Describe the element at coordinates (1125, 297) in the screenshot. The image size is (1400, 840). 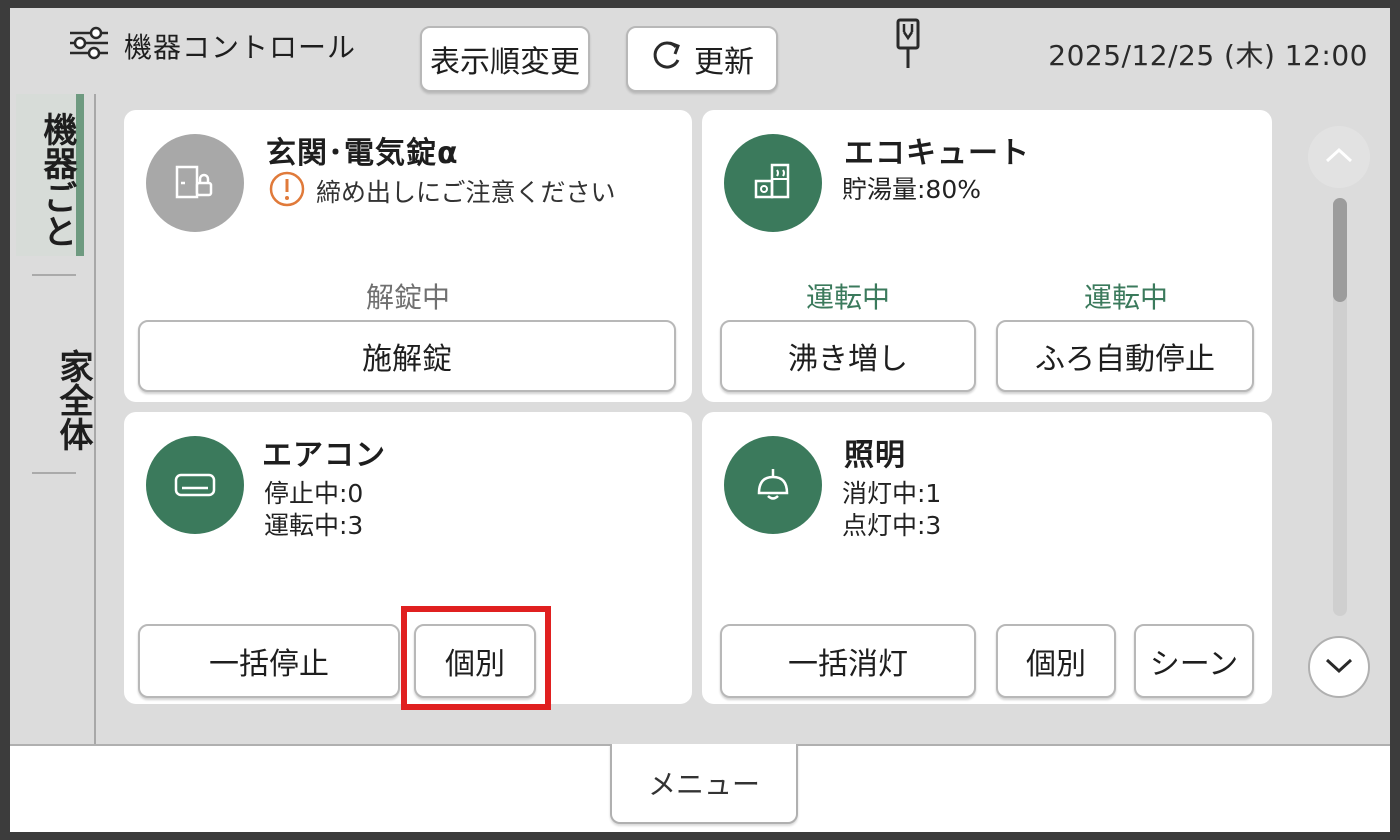
I see `bath-auto-status: 運転中` at that location.